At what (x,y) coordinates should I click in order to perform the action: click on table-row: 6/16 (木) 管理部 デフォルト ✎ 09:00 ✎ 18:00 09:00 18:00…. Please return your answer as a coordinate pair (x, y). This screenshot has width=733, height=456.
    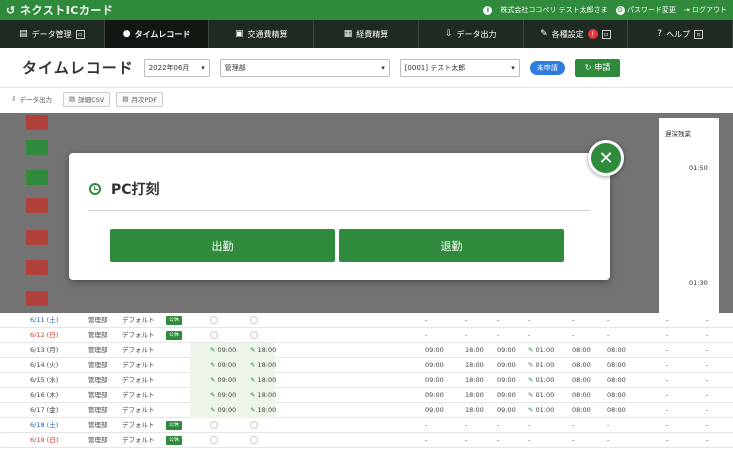
    Looking at the image, I should click on (366, 395).